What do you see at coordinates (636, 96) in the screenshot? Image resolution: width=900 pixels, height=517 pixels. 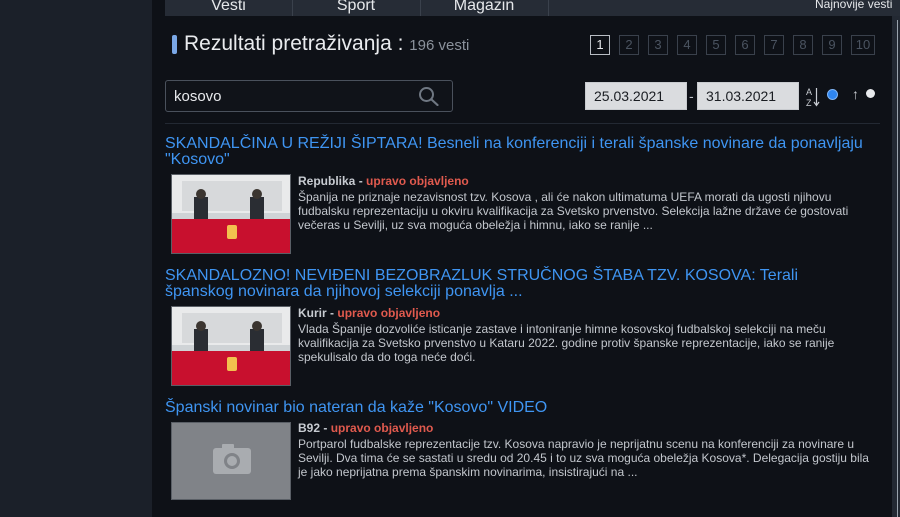 I see `date-from-input: 25.03.2021` at bounding box center [636, 96].